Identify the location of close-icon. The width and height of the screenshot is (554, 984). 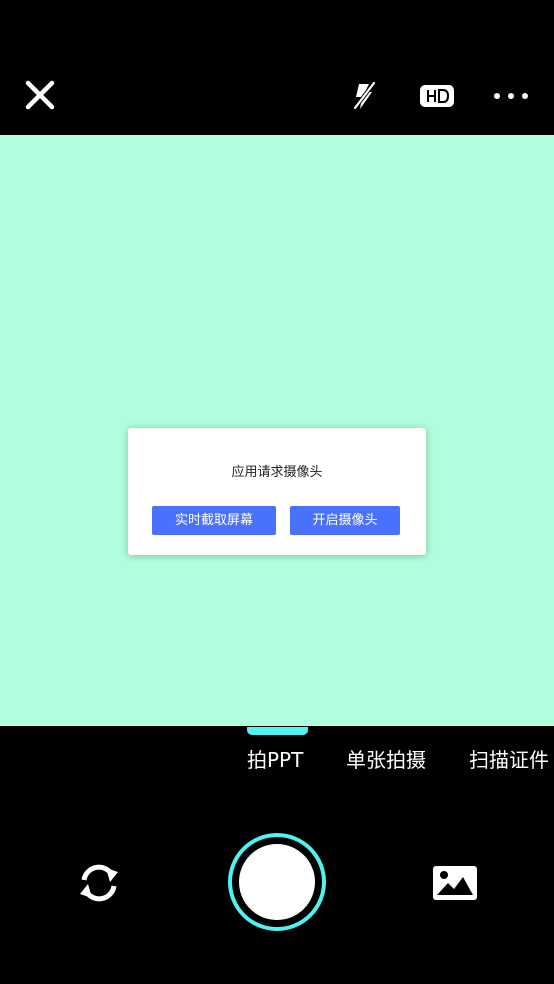
(40, 95).